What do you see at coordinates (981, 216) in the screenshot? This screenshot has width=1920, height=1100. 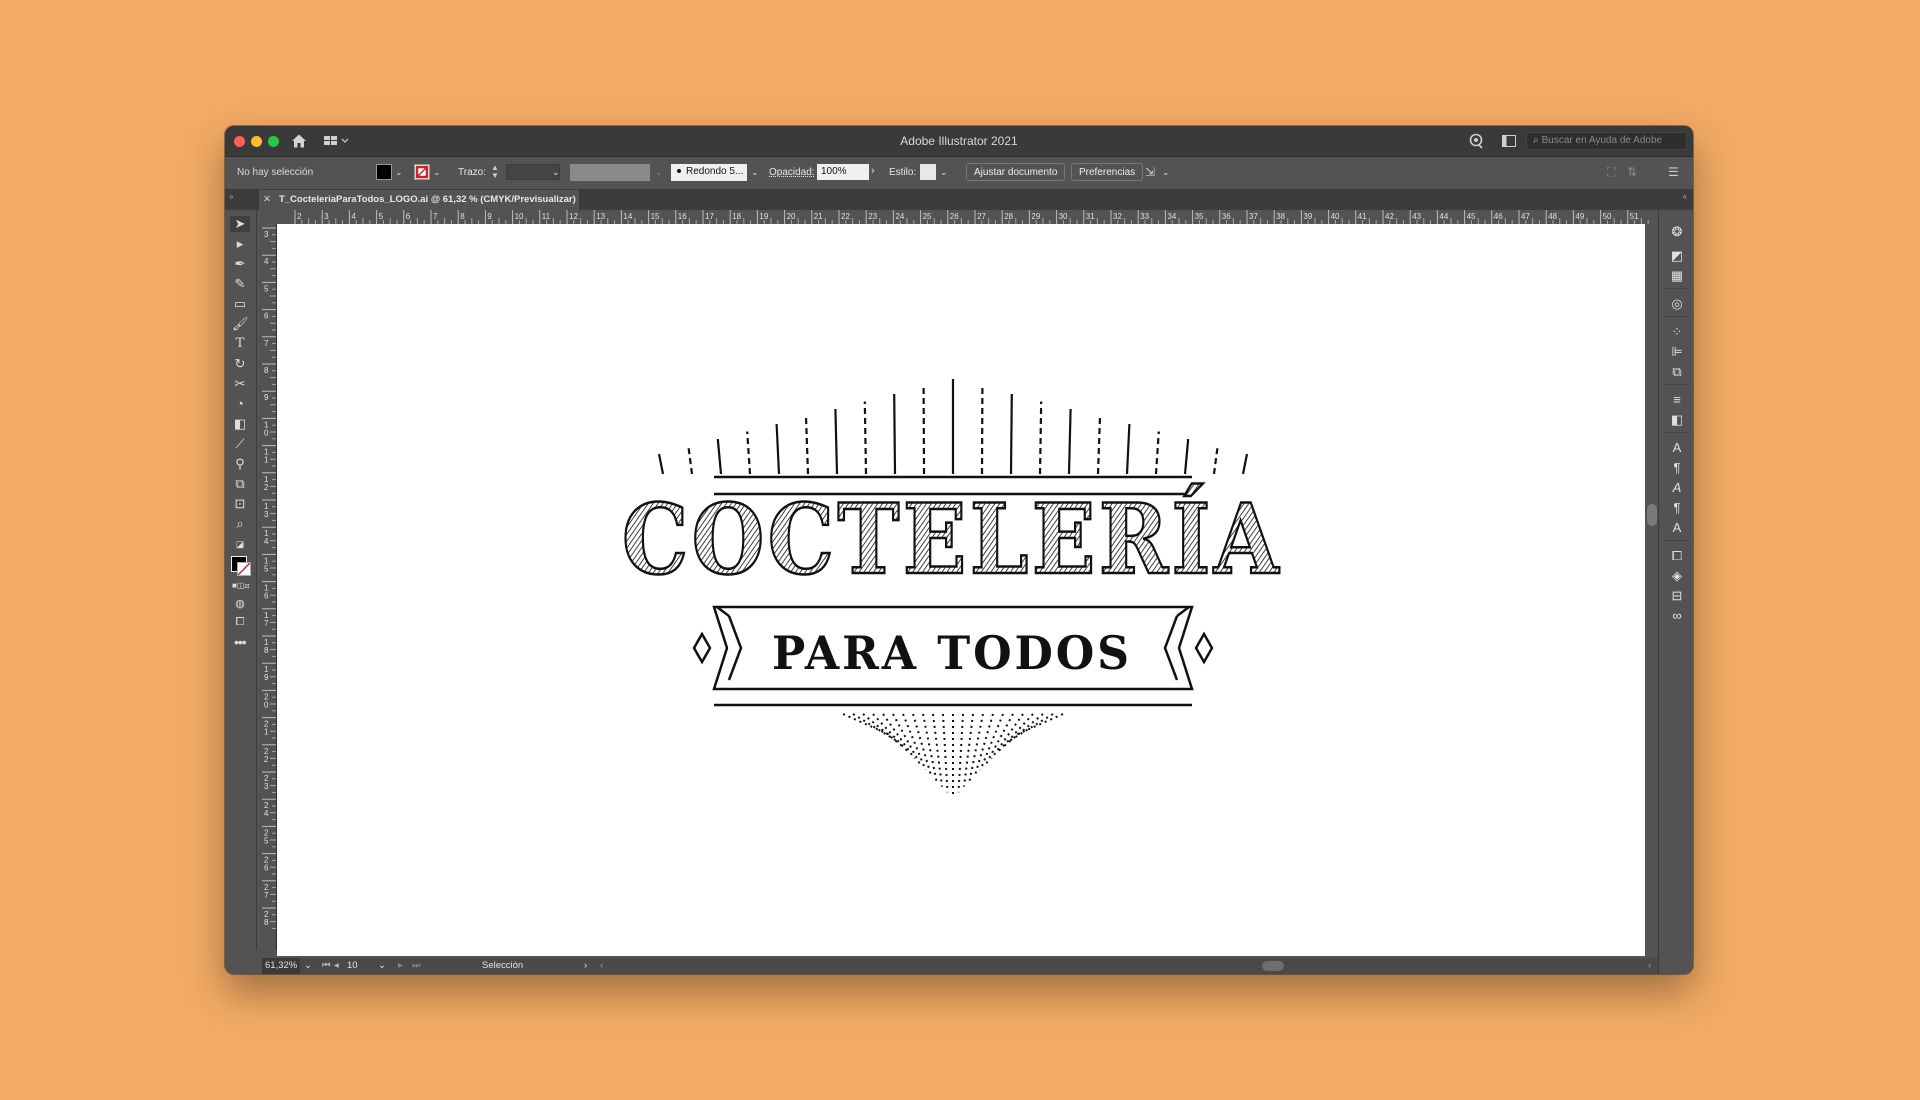 I see `ruler-label: 27` at bounding box center [981, 216].